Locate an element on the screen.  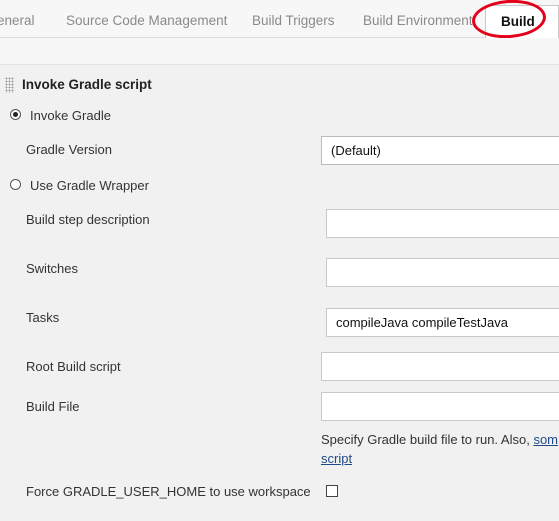
help-text: Specify Gradle build file to run. Also, is located at coordinates (427, 439).